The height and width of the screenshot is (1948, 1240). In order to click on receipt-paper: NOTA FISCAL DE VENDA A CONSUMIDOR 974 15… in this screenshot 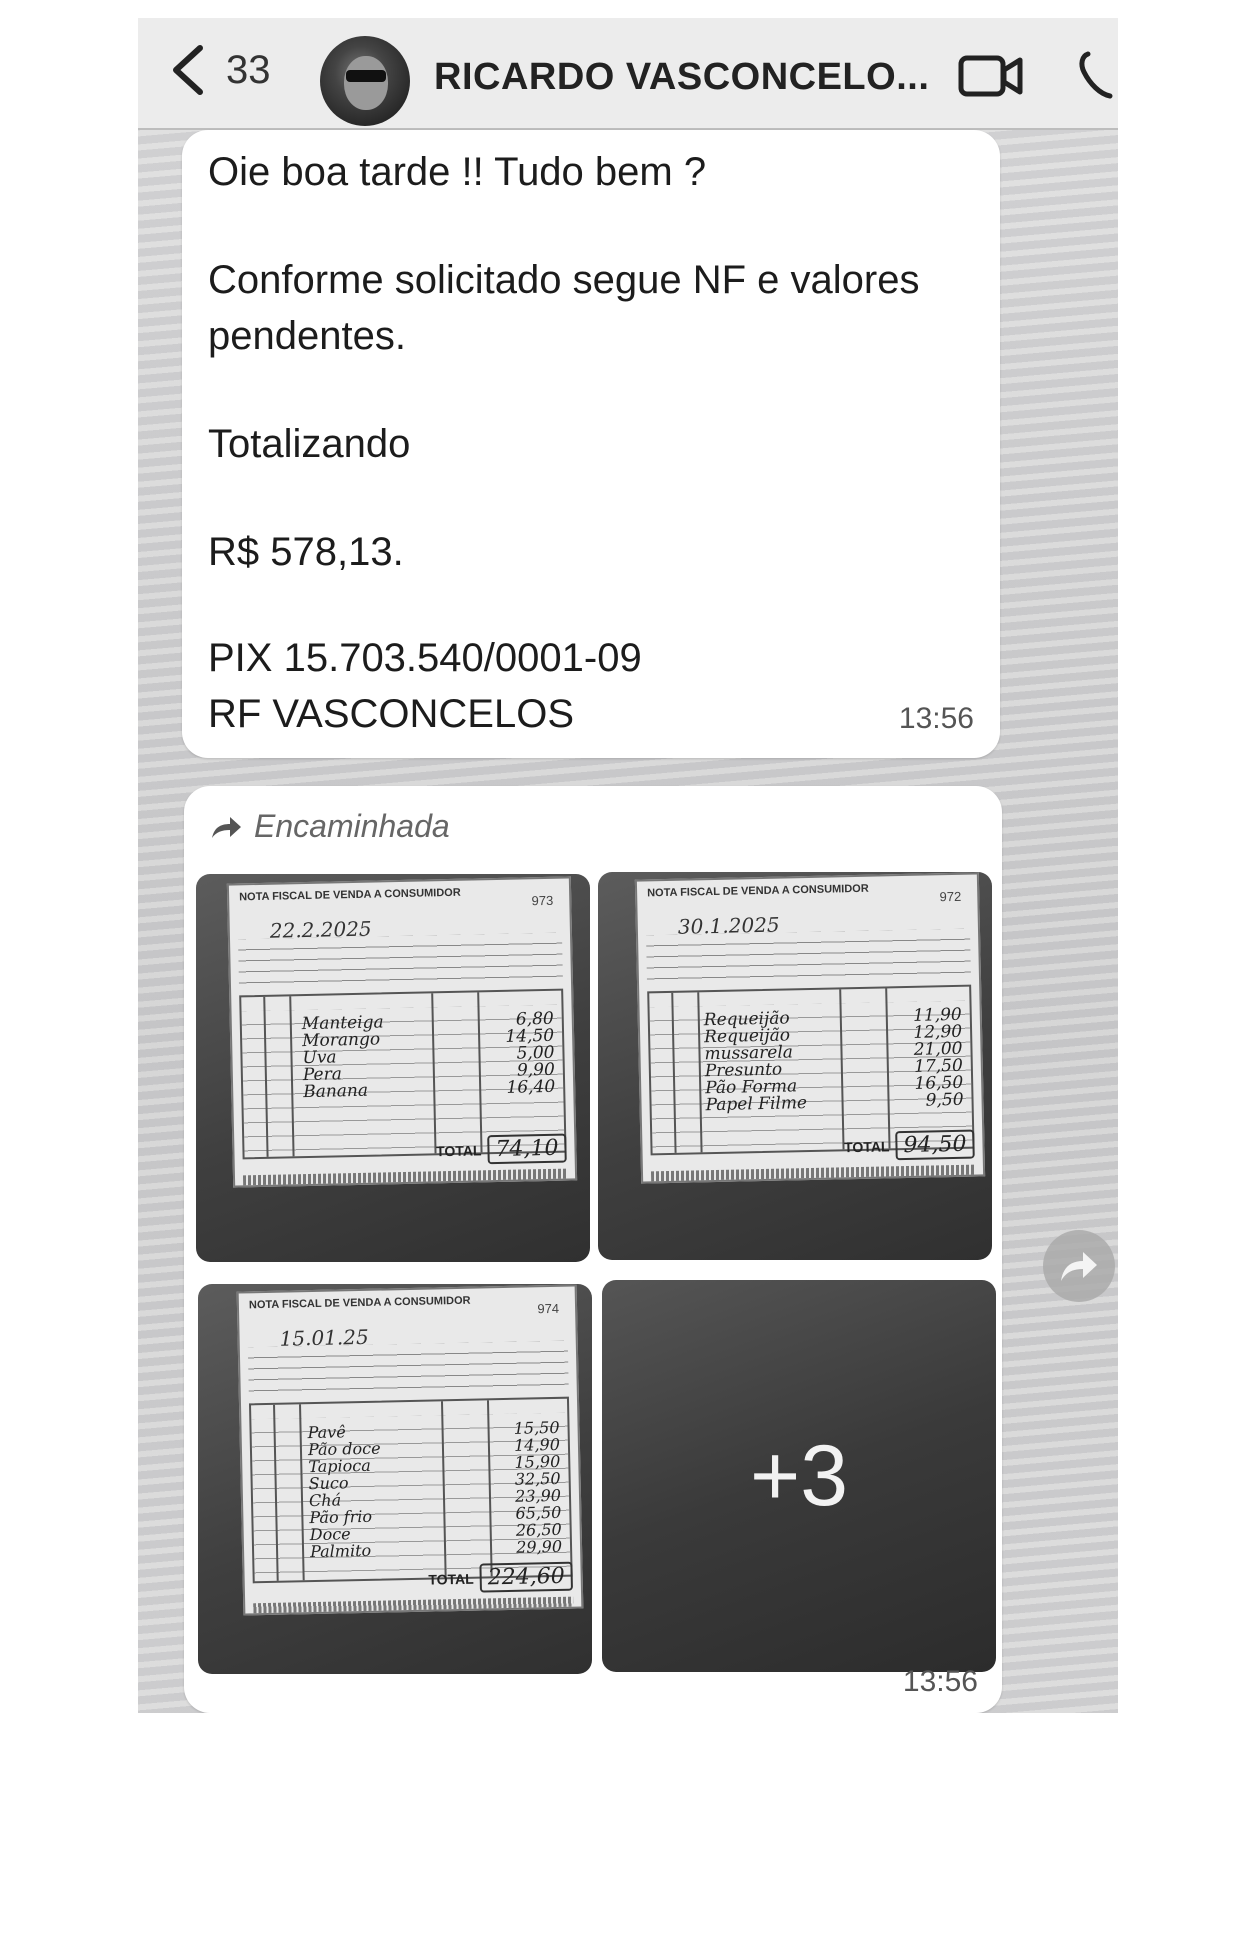, I will do `click(410, 1450)`.